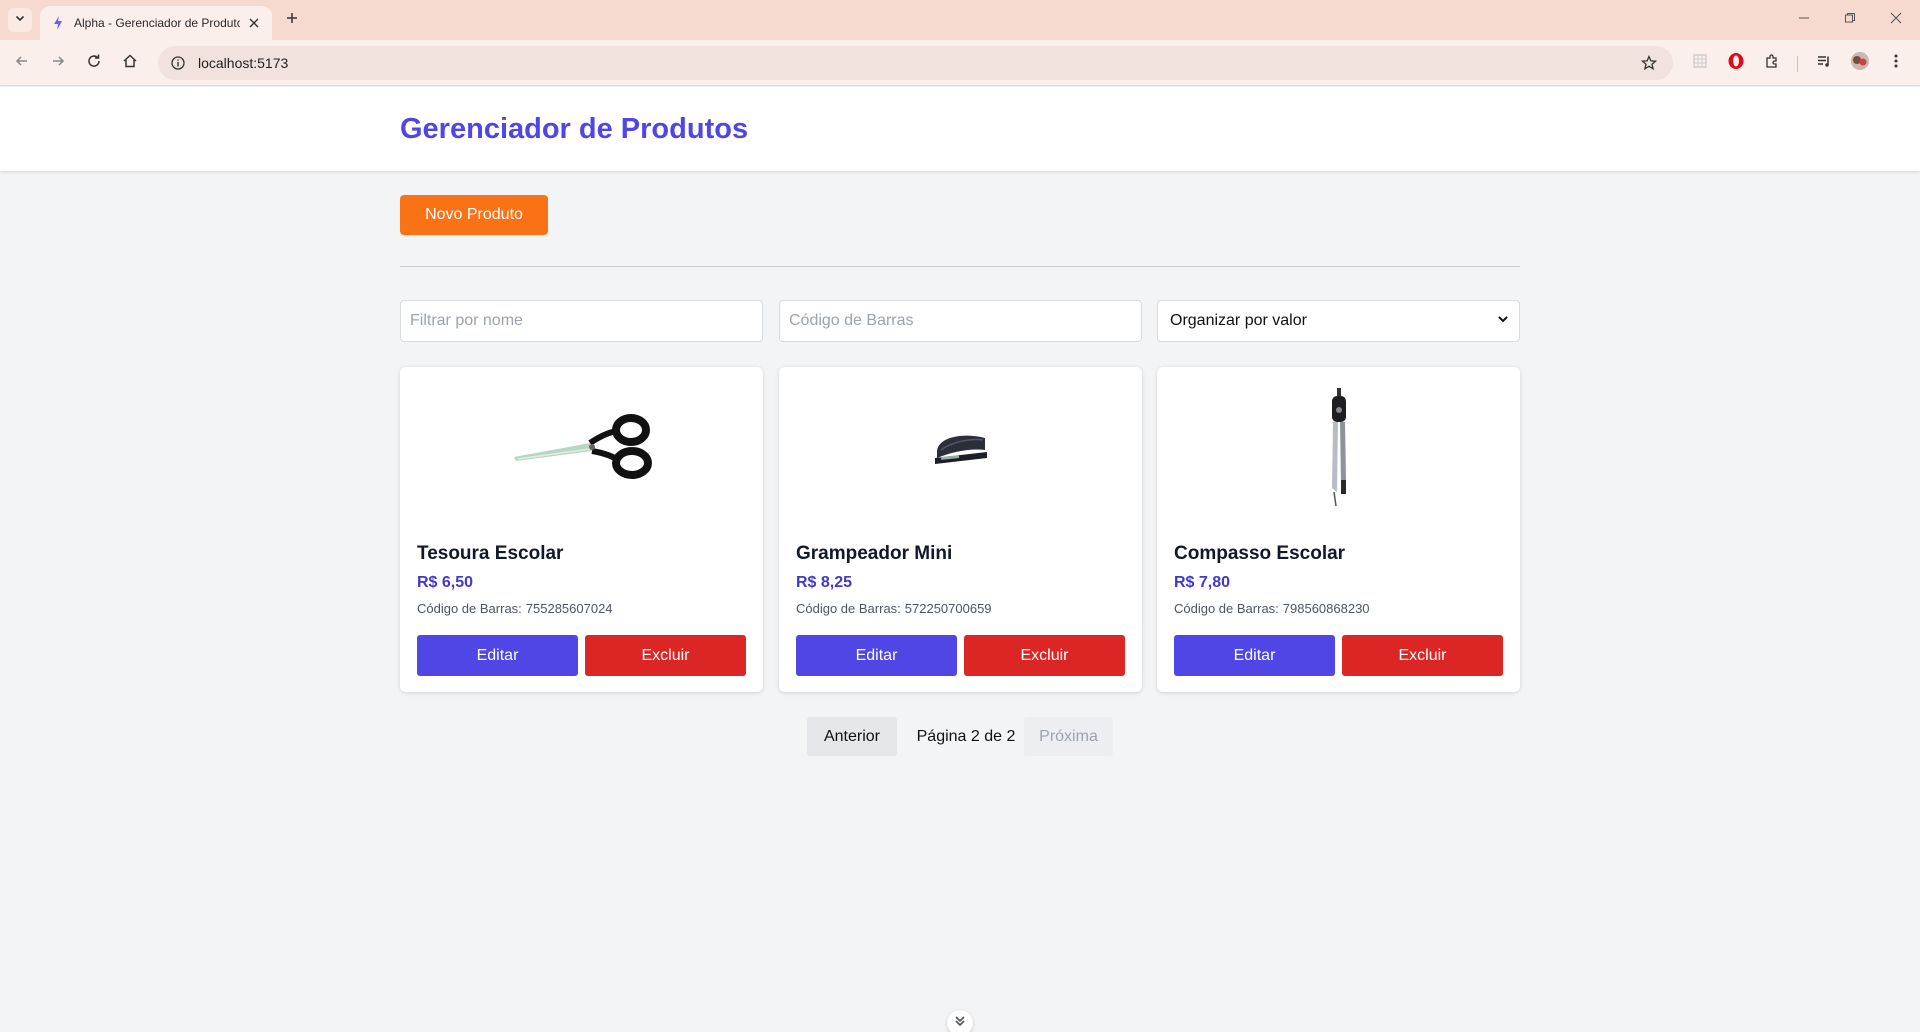 This screenshot has height=1032, width=1920. What do you see at coordinates (852, 736) in the screenshot?
I see `previous-page-button: Anterior` at bounding box center [852, 736].